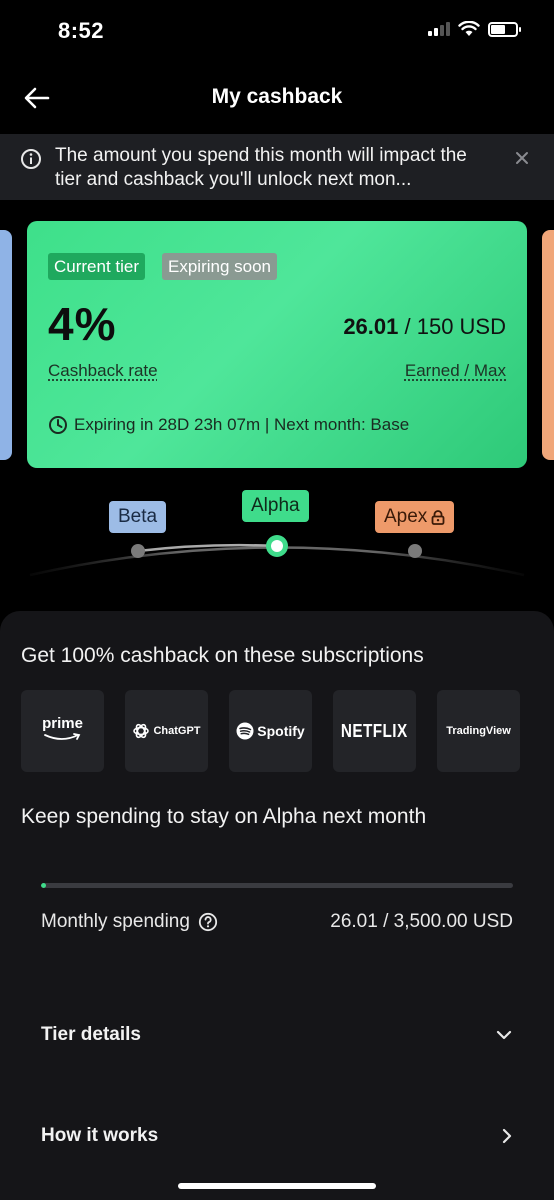 This screenshot has width=554, height=1200. Describe the element at coordinates (43, 885) in the screenshot. I see `monthly-spending-progress-fill` at that location.